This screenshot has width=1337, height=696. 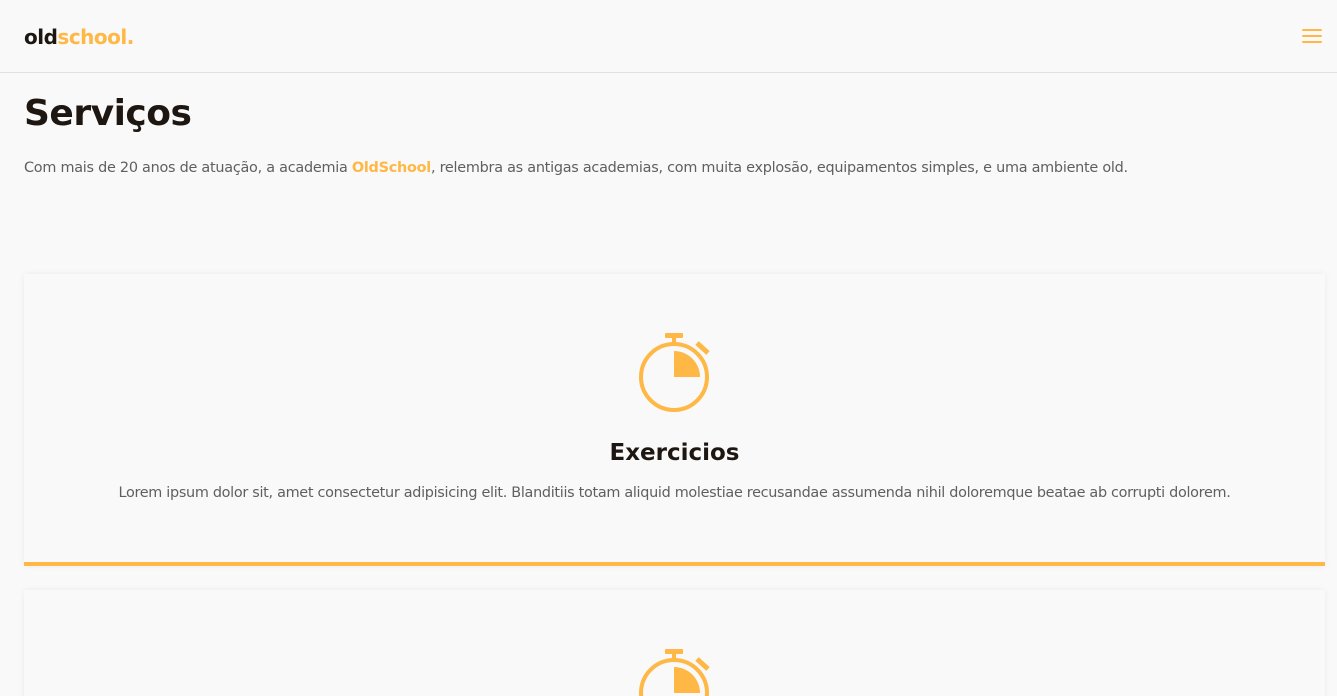 I want to click on intro-highlight: OldSchool, so click(x=391, y=168).